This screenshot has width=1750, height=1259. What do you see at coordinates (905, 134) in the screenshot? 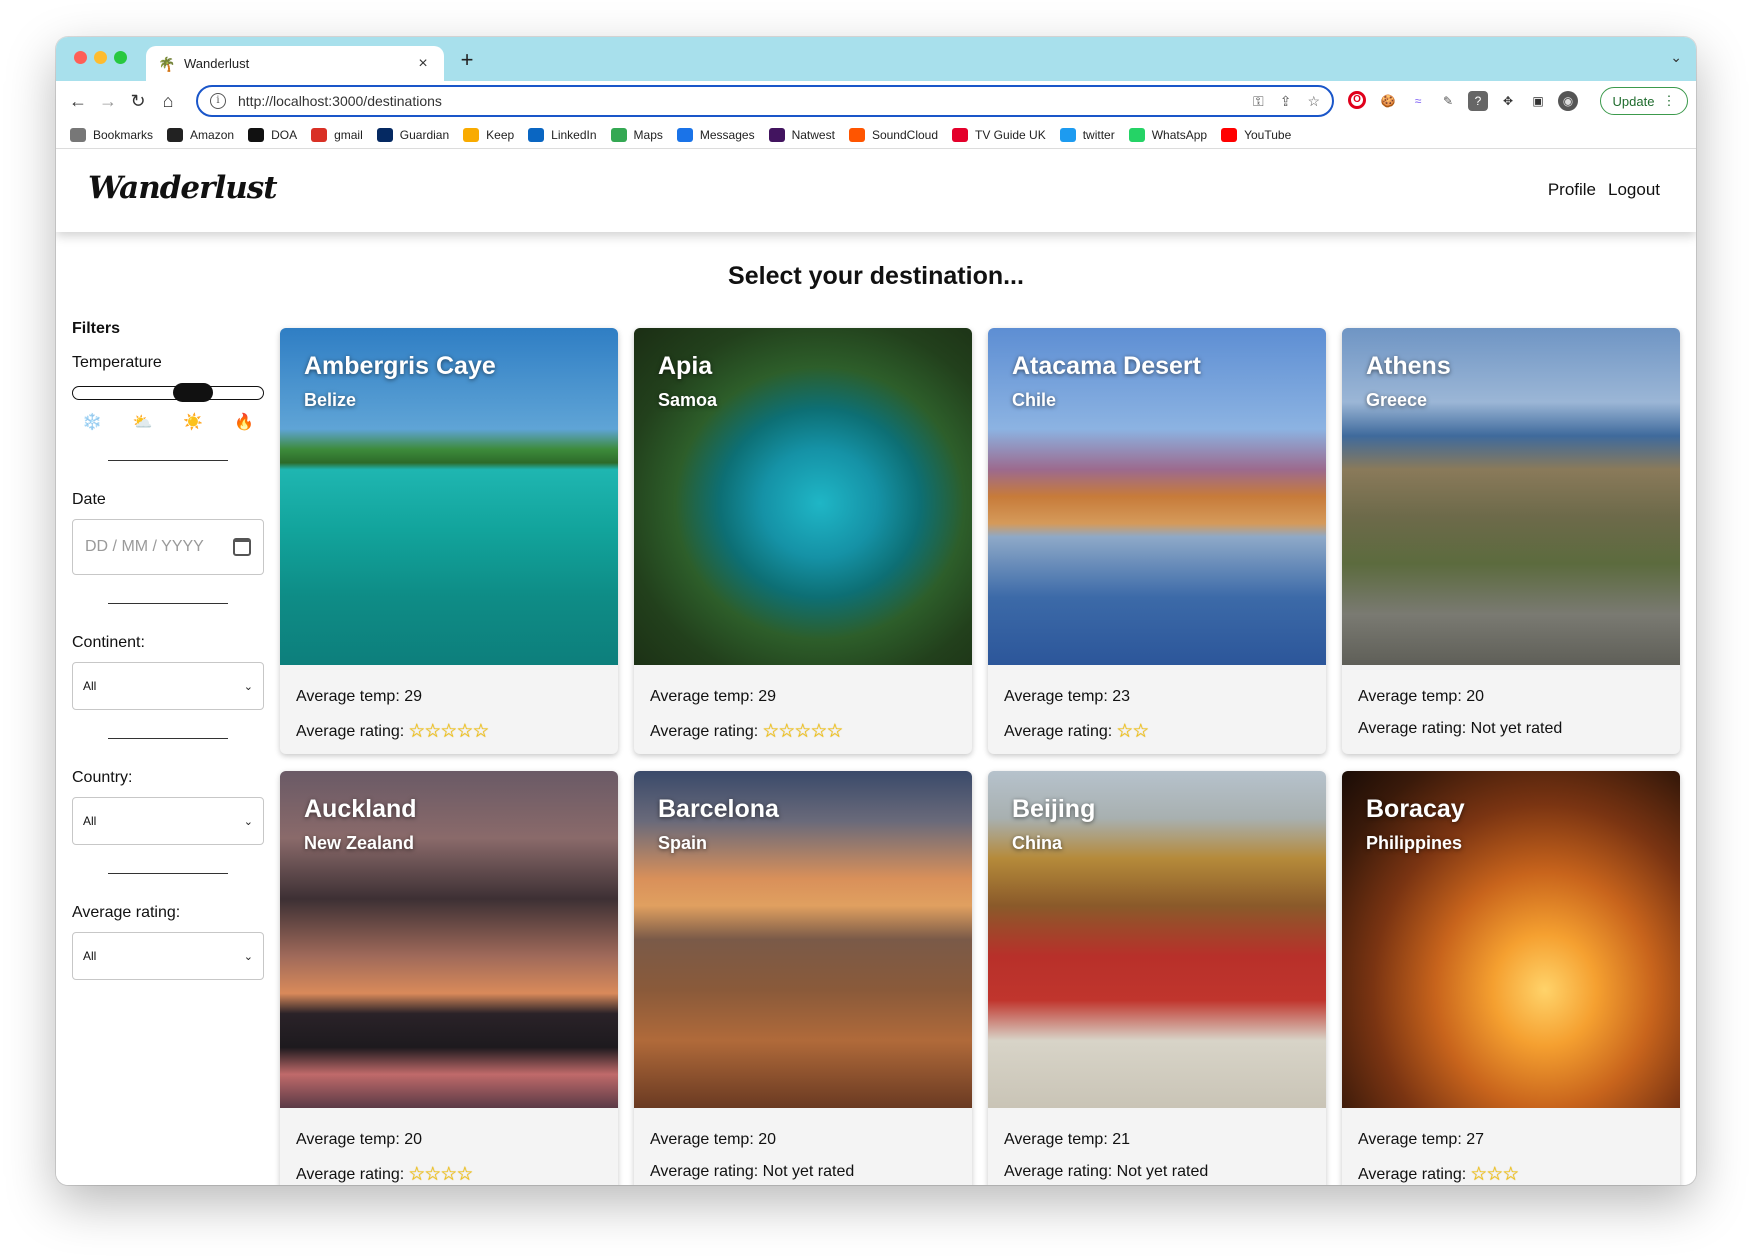
I see `bookmark-label: SoundCloud` at bounding box center [905, 134].